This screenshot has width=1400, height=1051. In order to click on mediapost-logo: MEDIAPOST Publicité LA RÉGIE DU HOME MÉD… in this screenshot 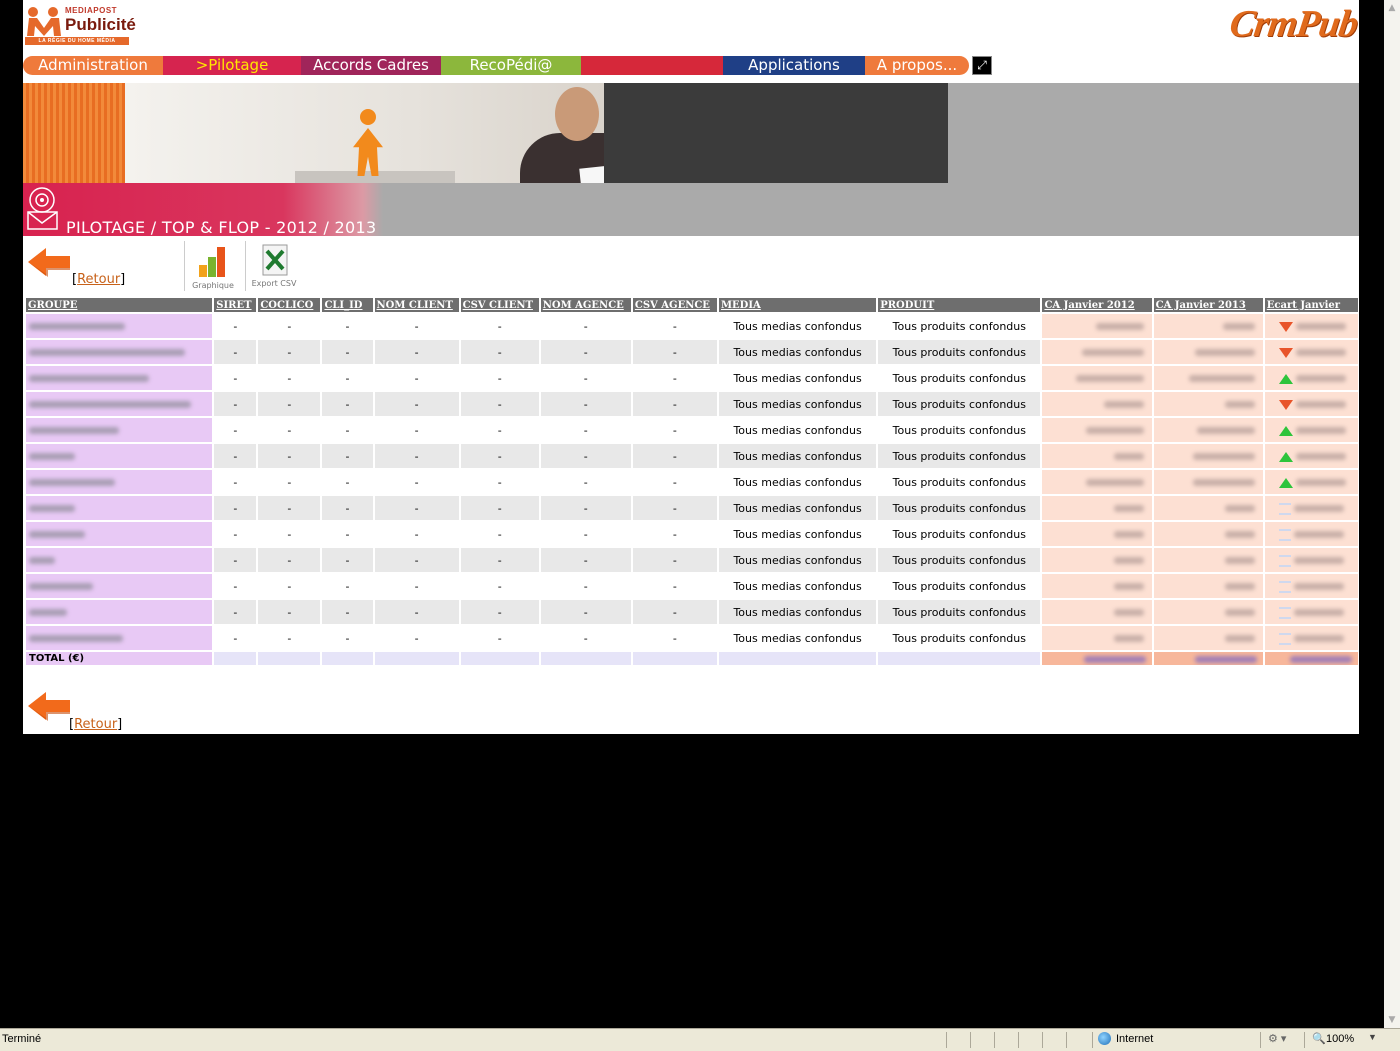, I will do `click(80, 24)`.